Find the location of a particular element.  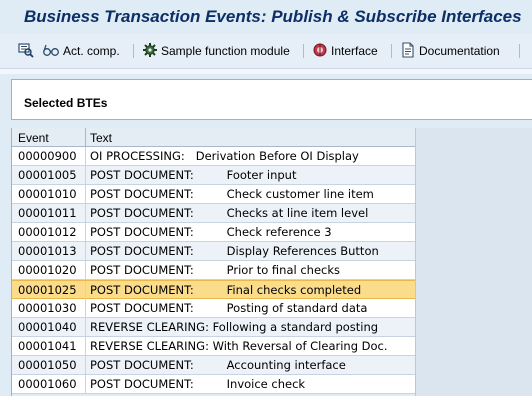

interface-label: Interface is located at coordinates (354, 51).